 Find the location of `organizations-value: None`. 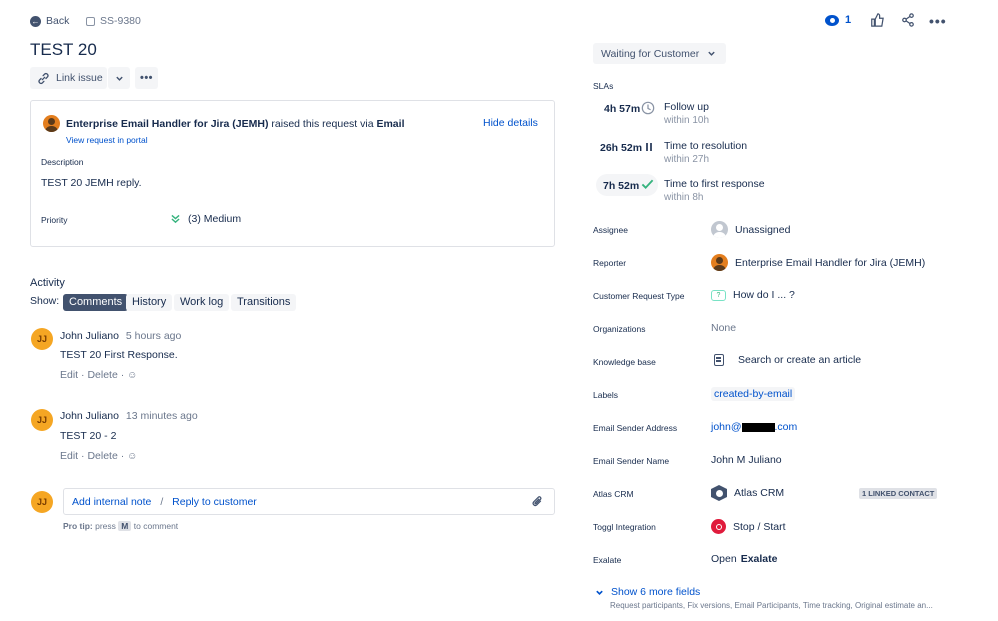

organizations-value: None is located at coordinates (723, 328).